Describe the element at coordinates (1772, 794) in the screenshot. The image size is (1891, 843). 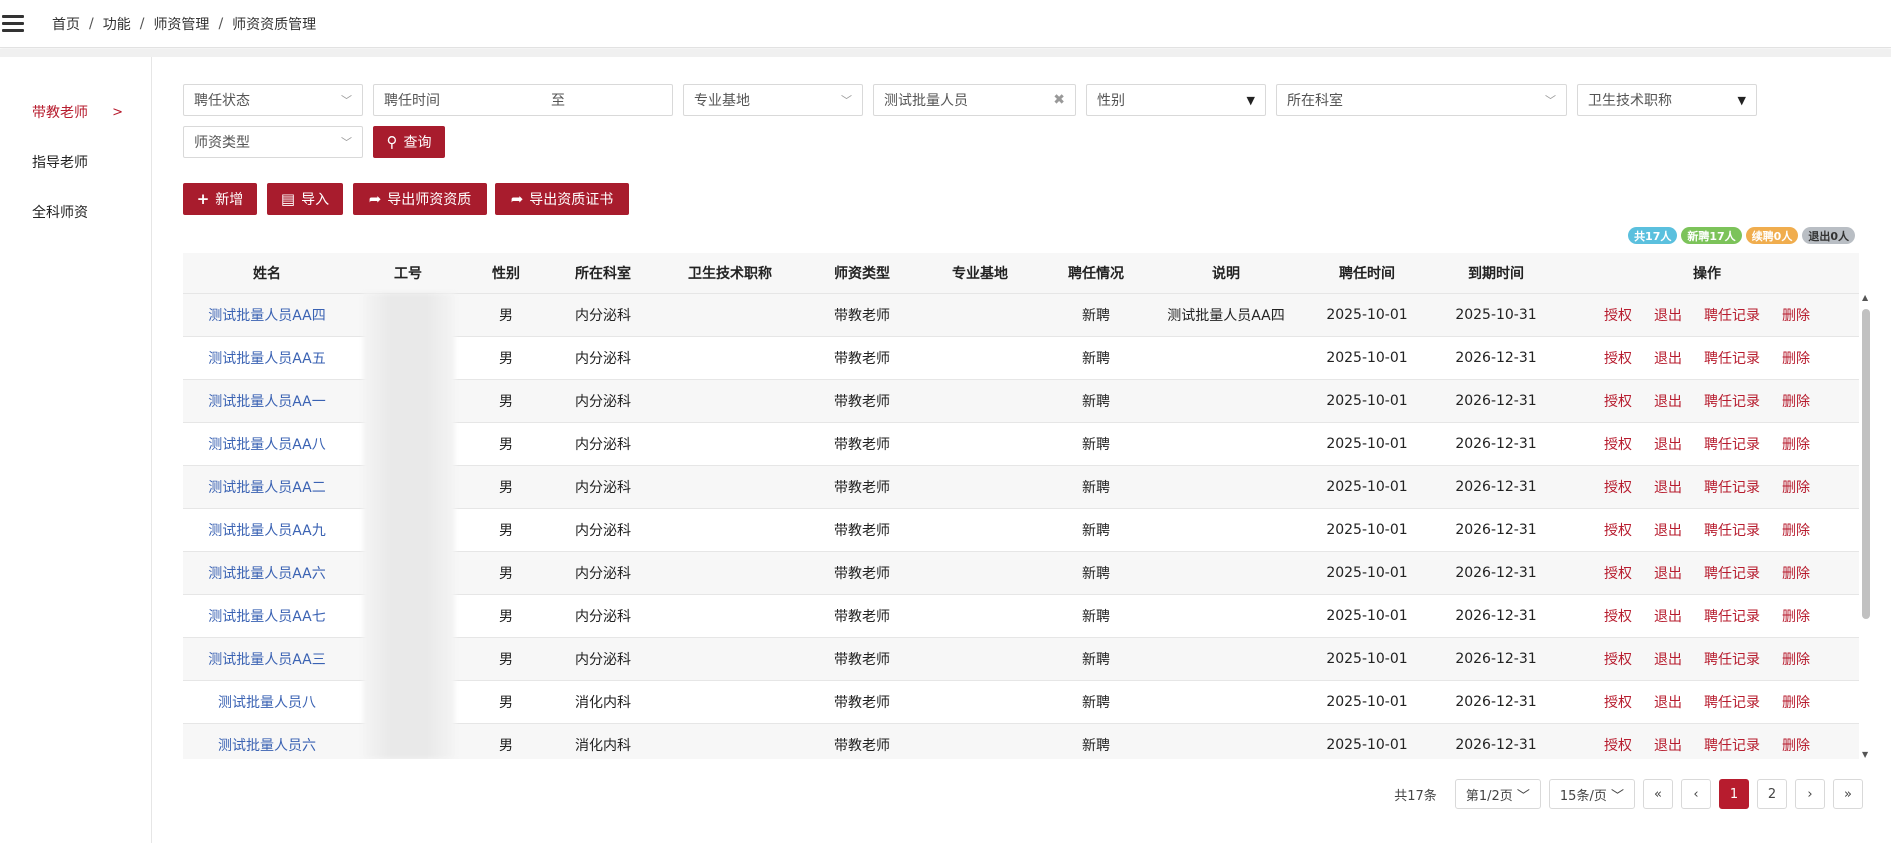
I see `page-2-button: 2` at that location.